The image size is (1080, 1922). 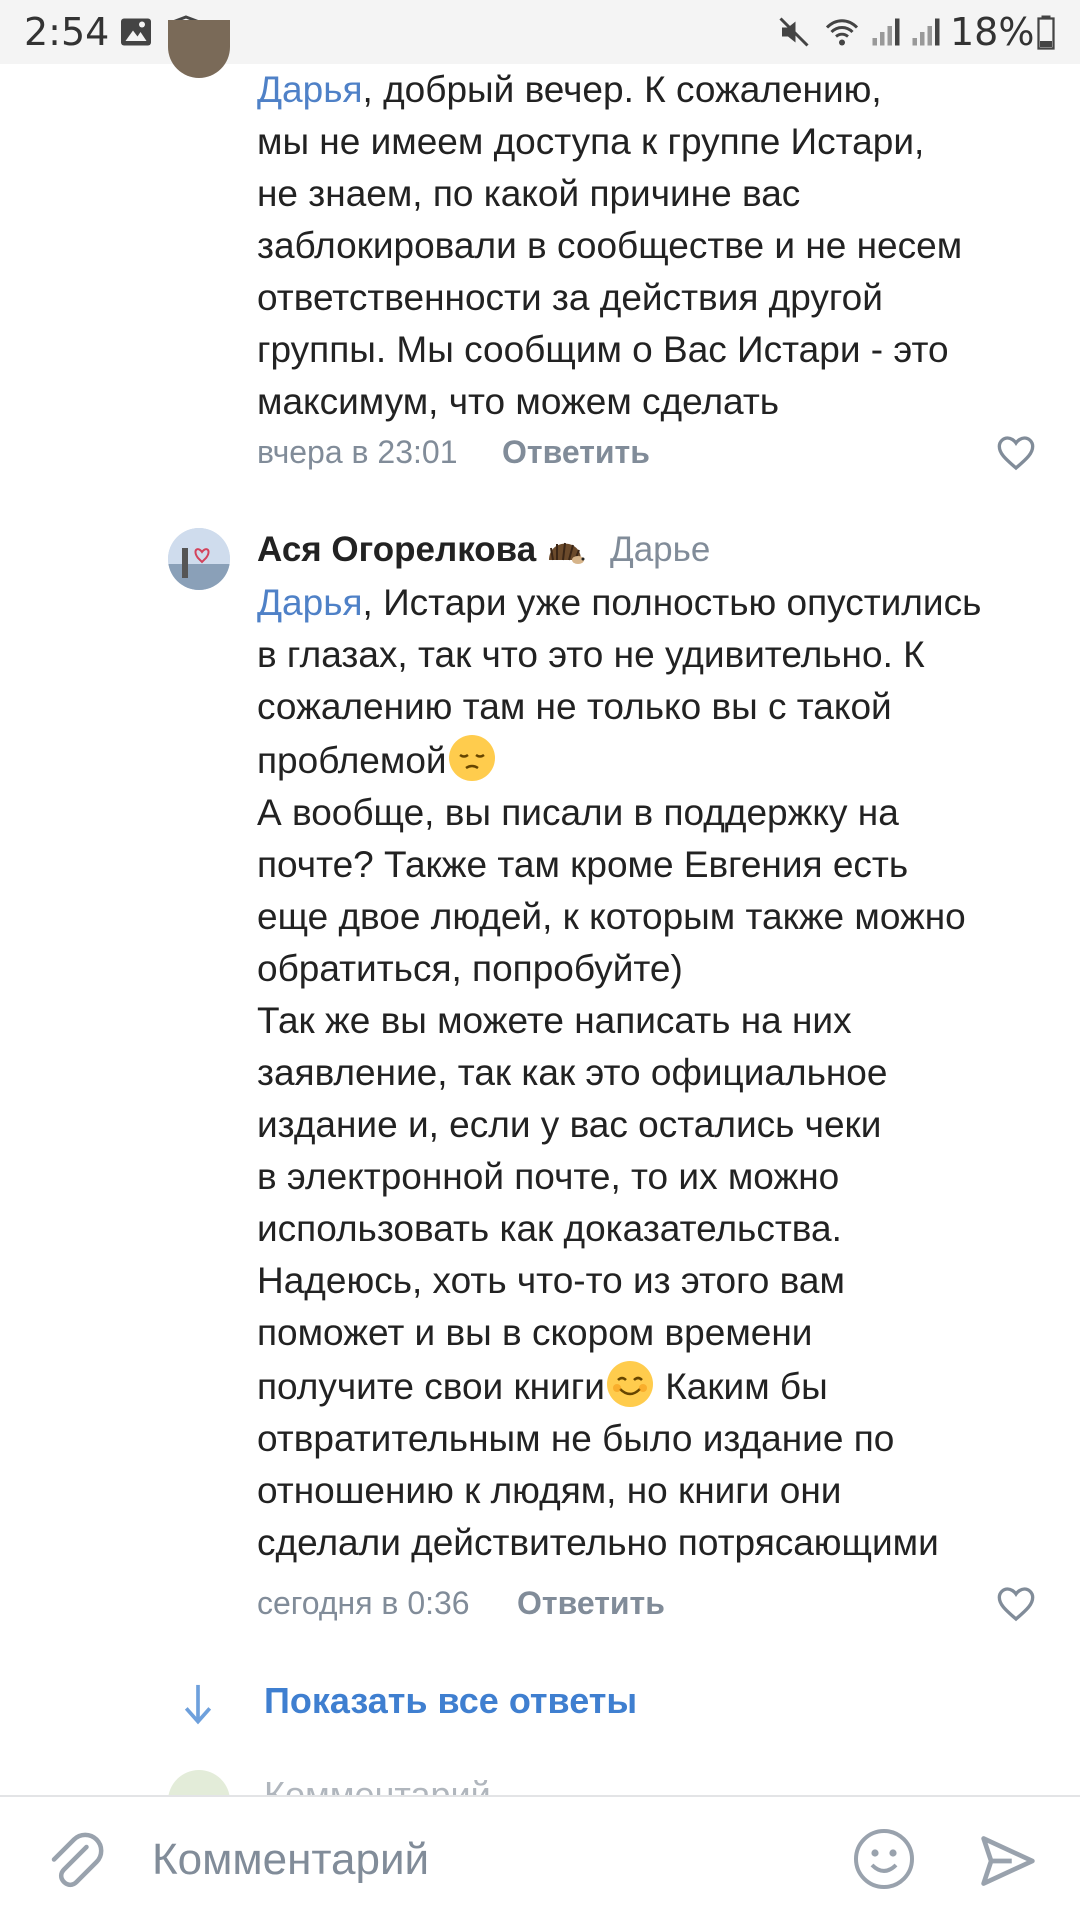 I want to click on reply-to-name: Дарье, so click(x=660, y=550).